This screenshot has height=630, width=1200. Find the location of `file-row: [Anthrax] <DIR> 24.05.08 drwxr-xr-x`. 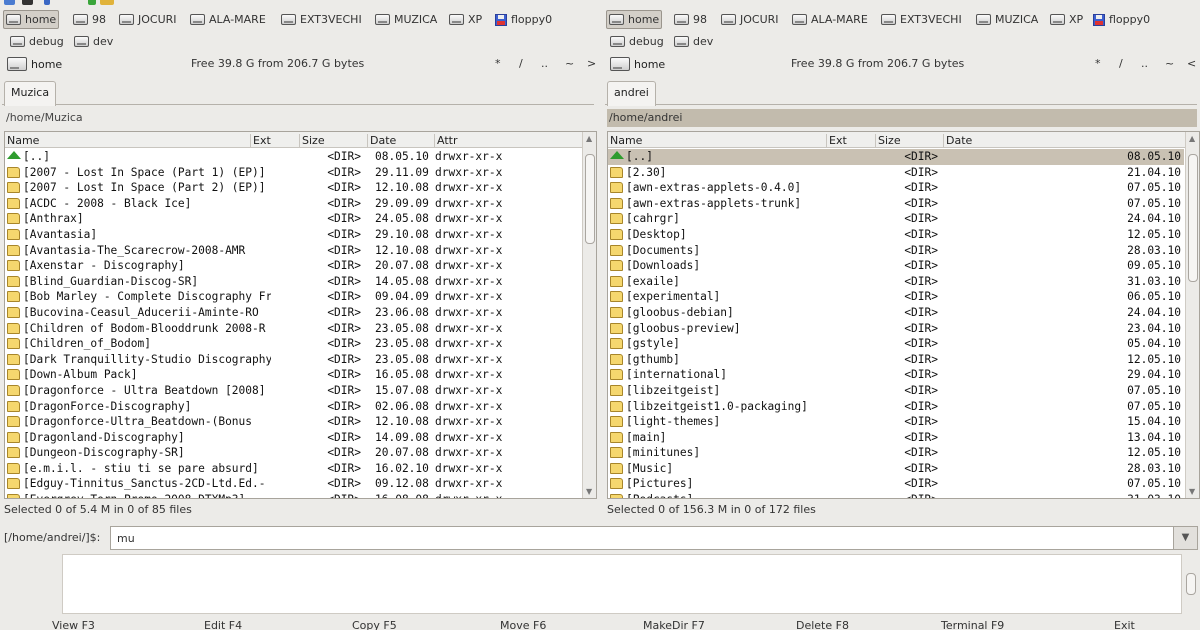

file-row: [Anthrax] <DIR> 24.05.08 drwxr-xr-x is located at coordinates (293, 219).